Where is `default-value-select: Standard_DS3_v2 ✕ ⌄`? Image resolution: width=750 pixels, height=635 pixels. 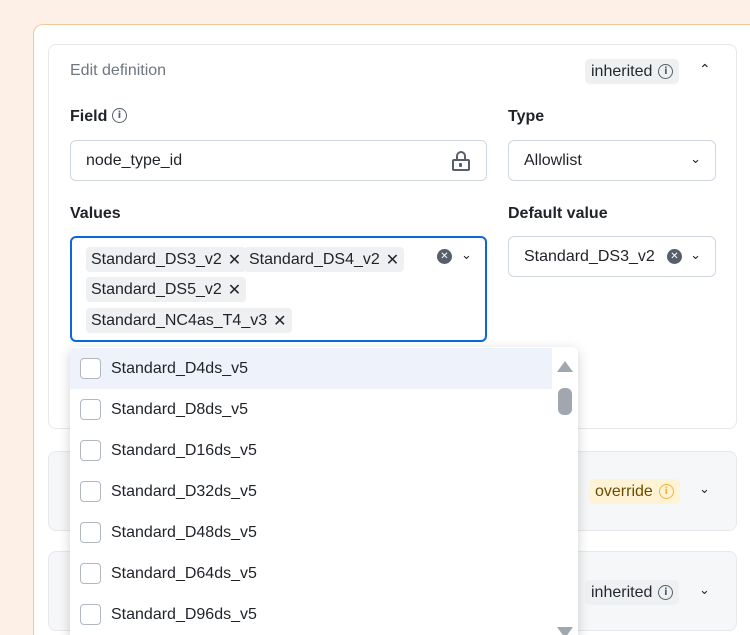 default-value-select: Standard_DS3_v2 ✕ ⌄ is located at coordinates (612, 256).